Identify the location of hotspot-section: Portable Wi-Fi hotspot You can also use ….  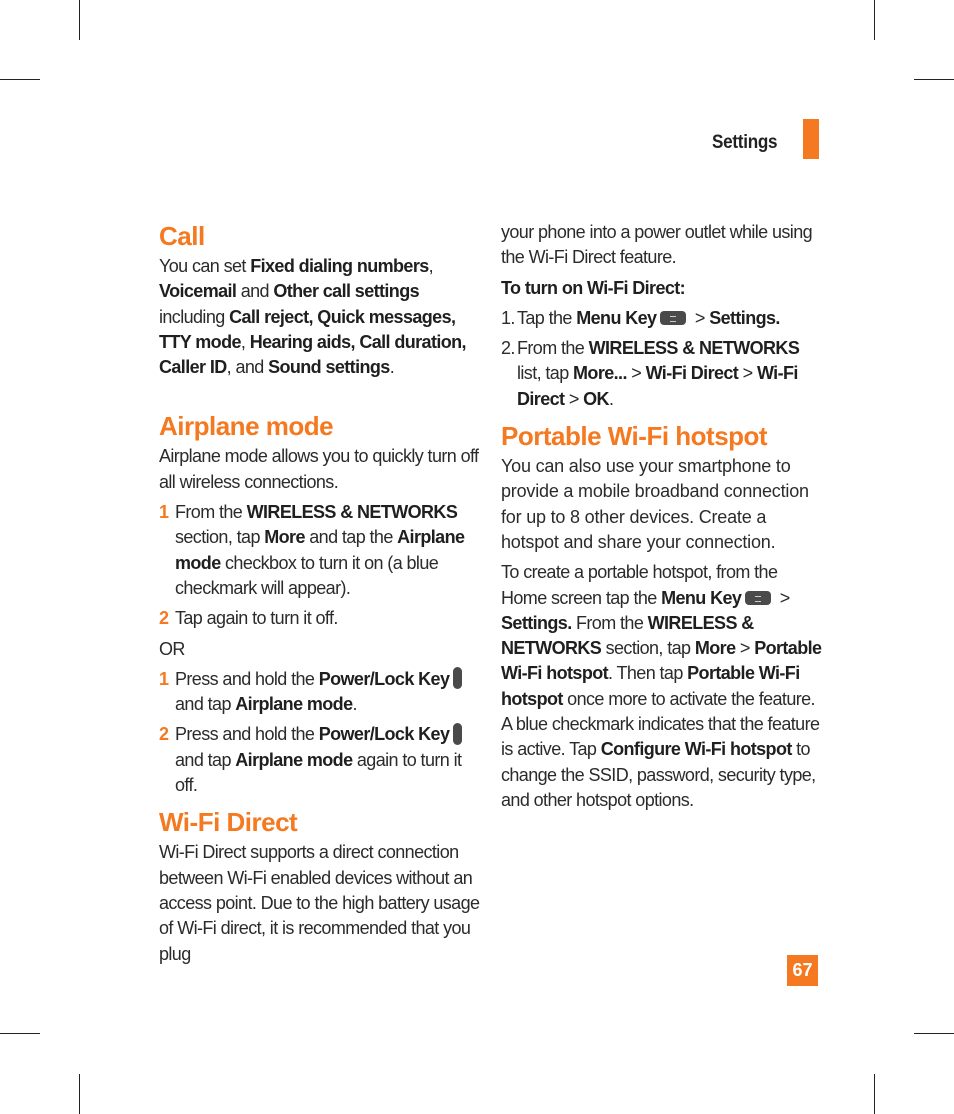
(663, 616).